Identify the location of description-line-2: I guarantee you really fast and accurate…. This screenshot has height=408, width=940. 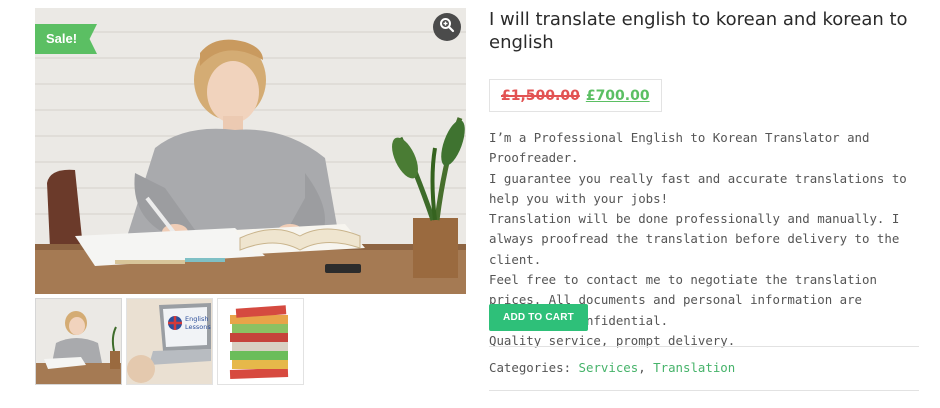
(698, 188).